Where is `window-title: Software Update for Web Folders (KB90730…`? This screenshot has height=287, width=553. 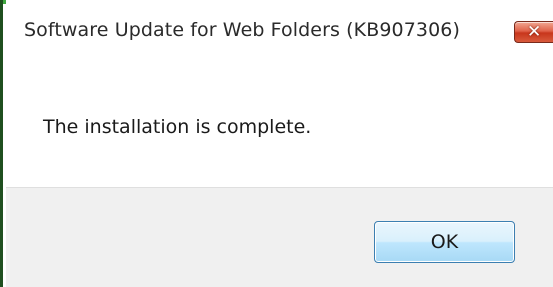 window-title: Software Update for Web Folders (KB90730… is located at coordinates (242, 30).